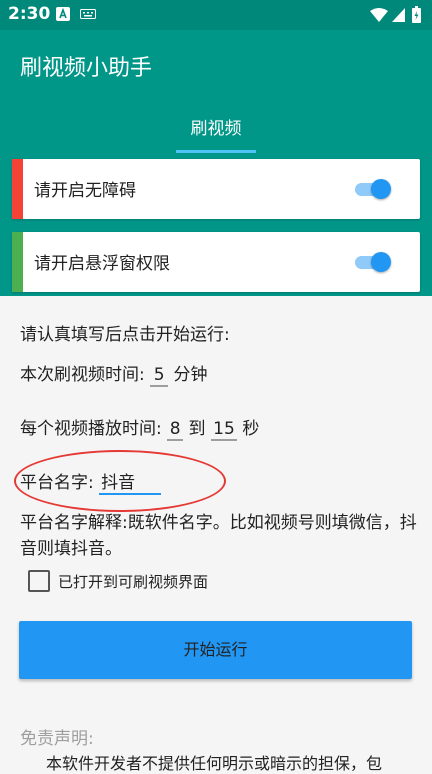  I want to click on duration-label: 本次刷视频时间:, so click(82, 375).